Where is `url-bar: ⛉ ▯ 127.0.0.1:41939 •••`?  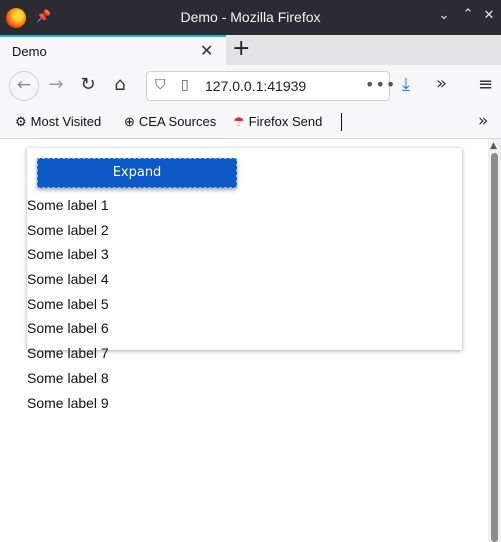
url-bar: ⛉ ▯ 127.0.0.1:41939 ••• is located at coordinates (270, 86).